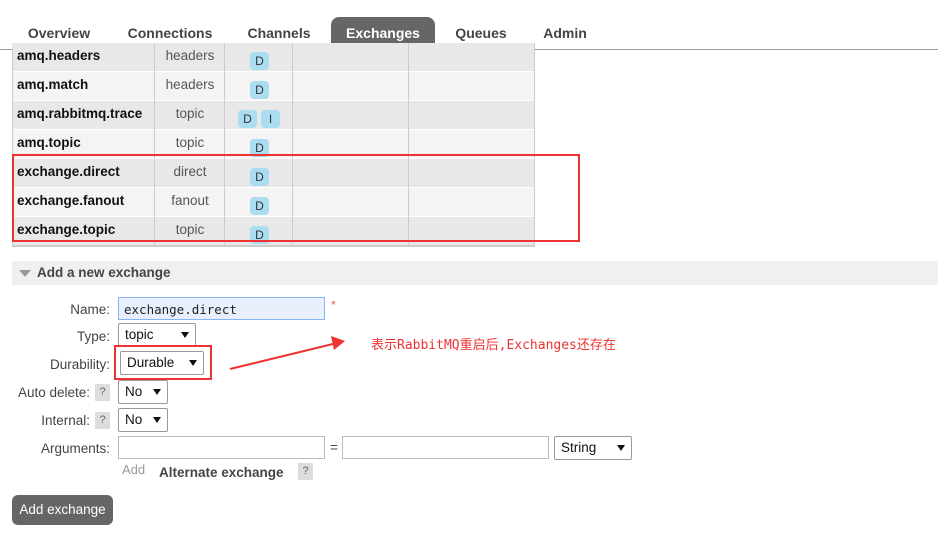 This screenshot has height=535, width=938. I want to click on annotation-arrow-icon, so click(287, 353).